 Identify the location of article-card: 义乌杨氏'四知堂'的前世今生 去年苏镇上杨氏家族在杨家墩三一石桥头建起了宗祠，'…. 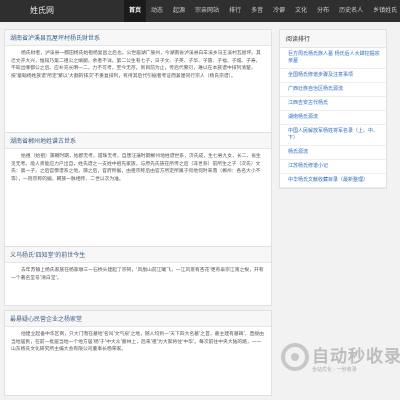
(138, 276).